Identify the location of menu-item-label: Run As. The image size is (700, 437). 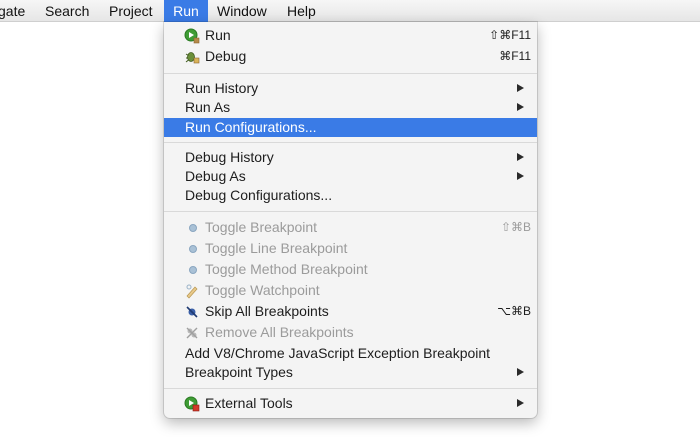
(208, 107).